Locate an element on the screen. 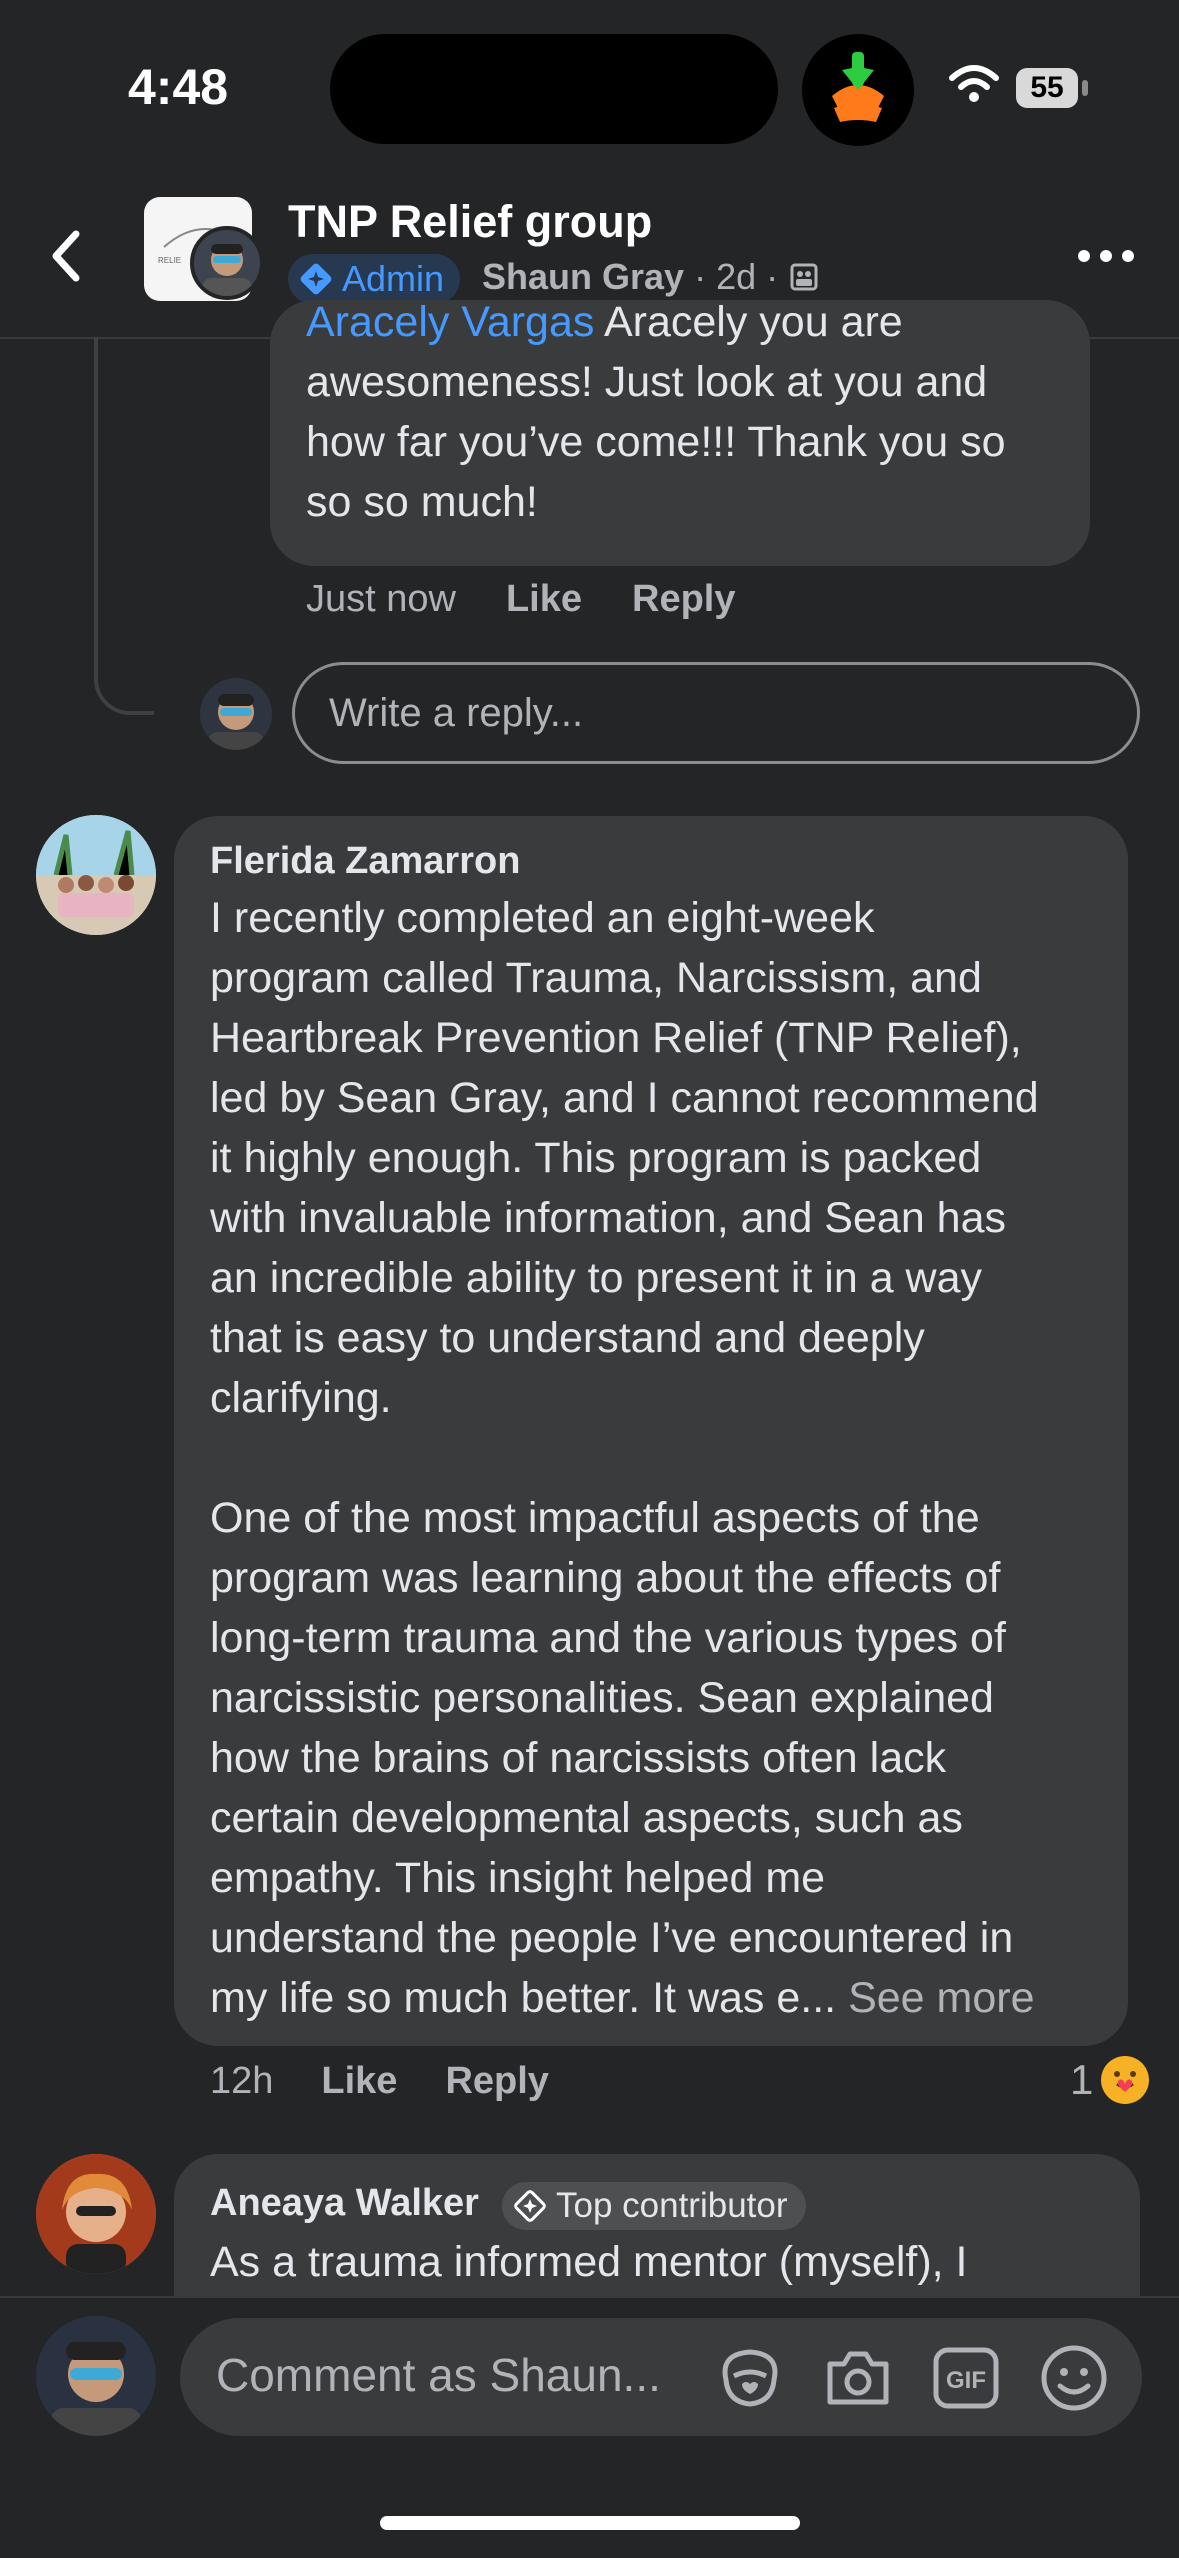  reaction-count: 1 is located at coordinates (1082, 2079).